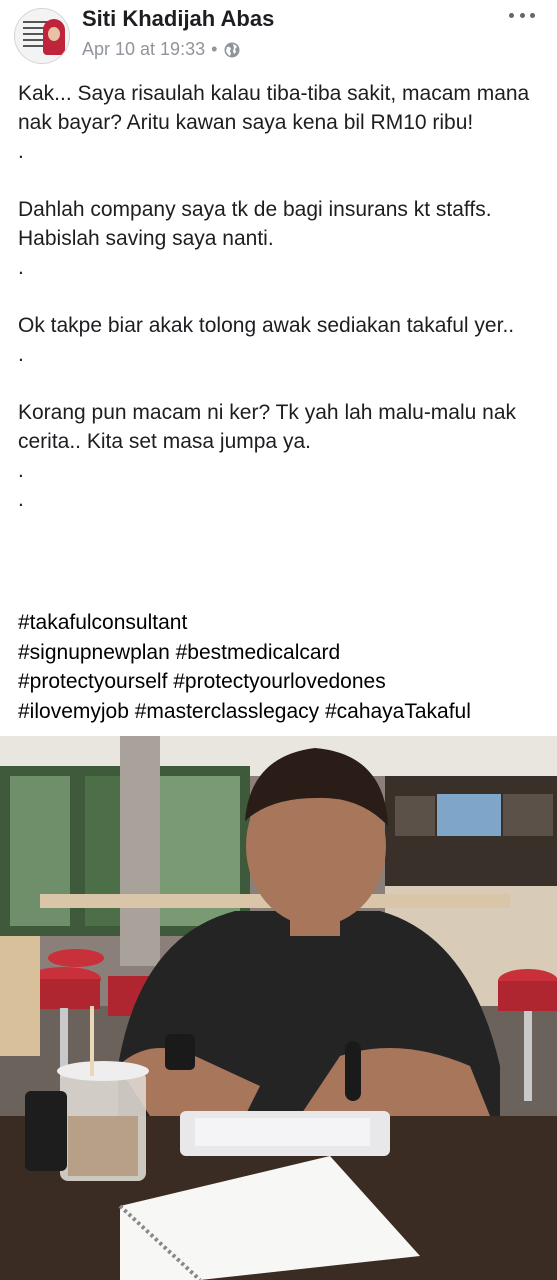  I want to click on post-meta: Apr 10 at 19:33 •, so click(161, 49).